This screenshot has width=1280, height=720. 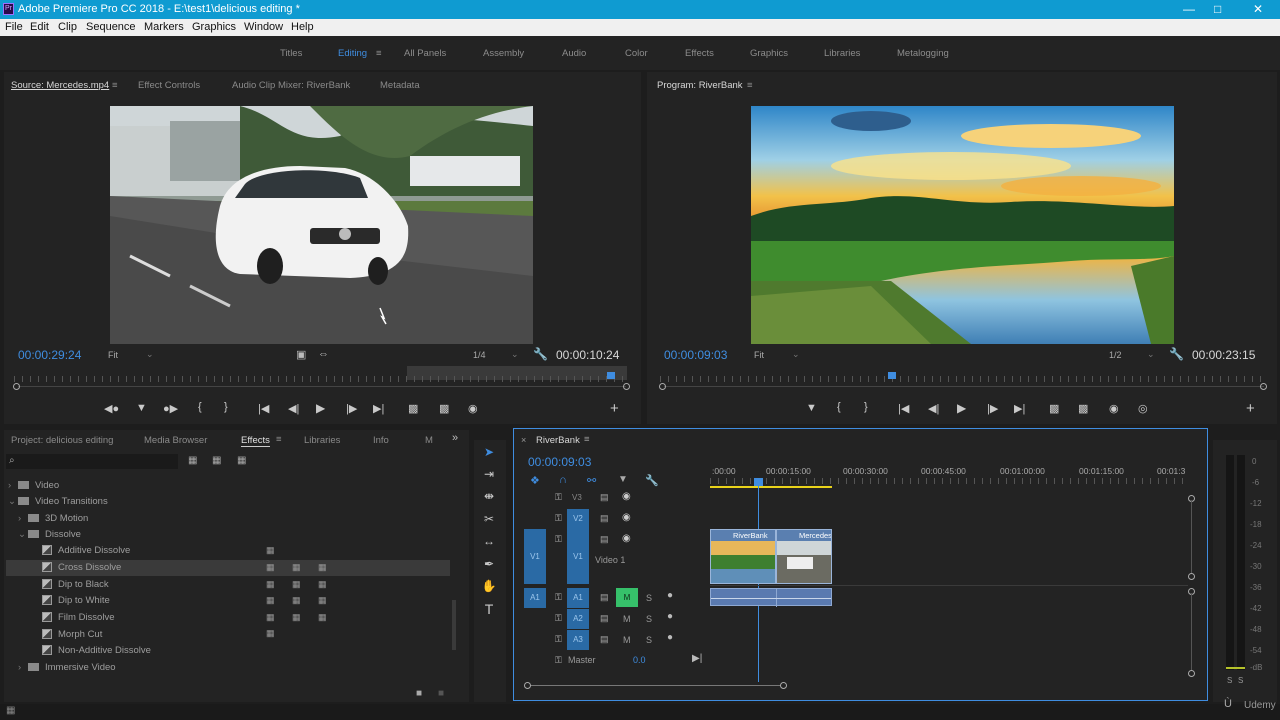 What do you see at coordinates (352, 53) in the screenshot?
I see `workspace-editing: Editing` at bounding box center [352, 53].